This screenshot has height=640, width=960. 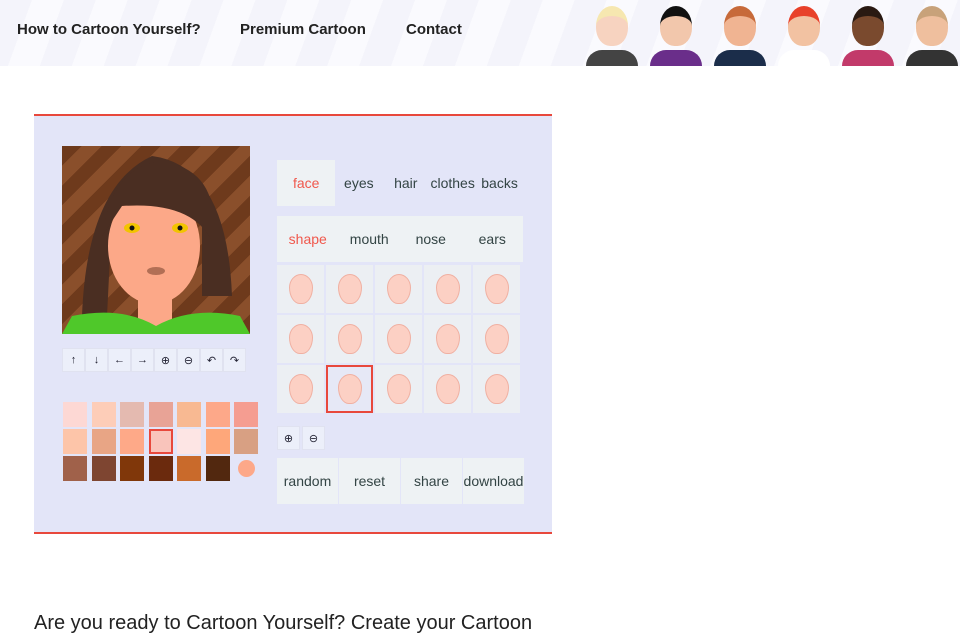 What do you see at coordinates (234, 360) in the screenshot?
I see `redo-icon: ↷` at bounding box center [234, 360].